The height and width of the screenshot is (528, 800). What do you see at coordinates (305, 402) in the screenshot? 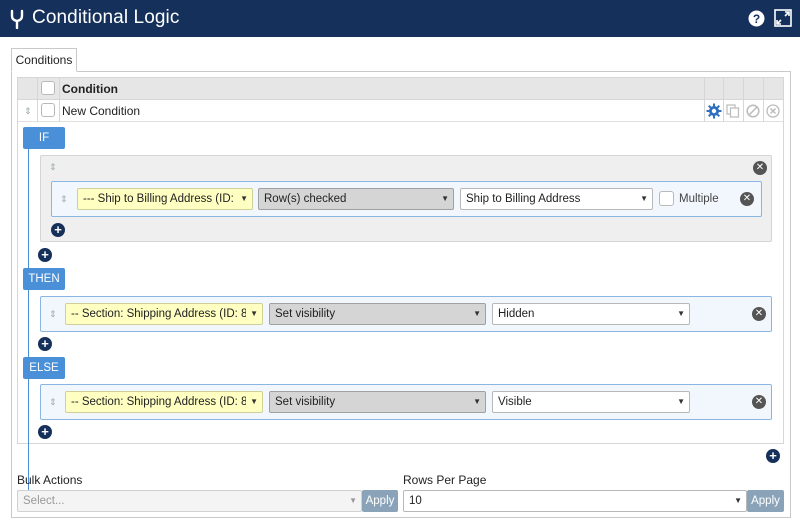
I see `else-action-value: Set visibility` at bounding box center [305, 402].